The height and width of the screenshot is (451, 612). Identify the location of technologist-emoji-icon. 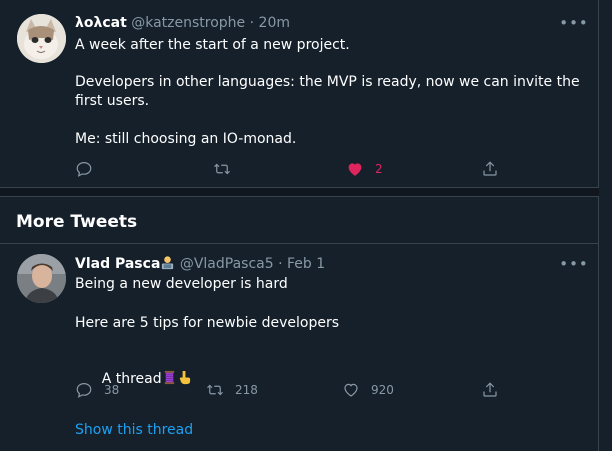
(168, 263).